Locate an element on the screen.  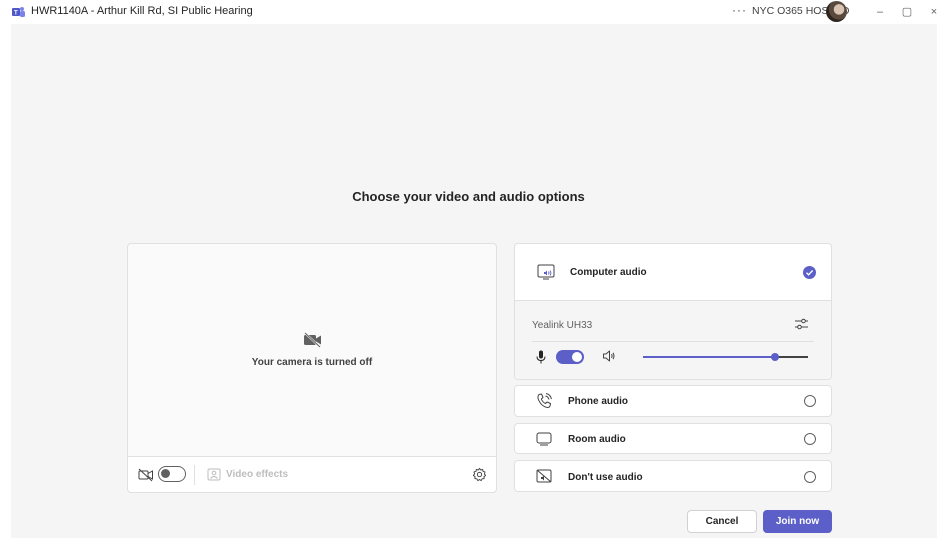
selected-check-icon is located at coordinates (809, 272).